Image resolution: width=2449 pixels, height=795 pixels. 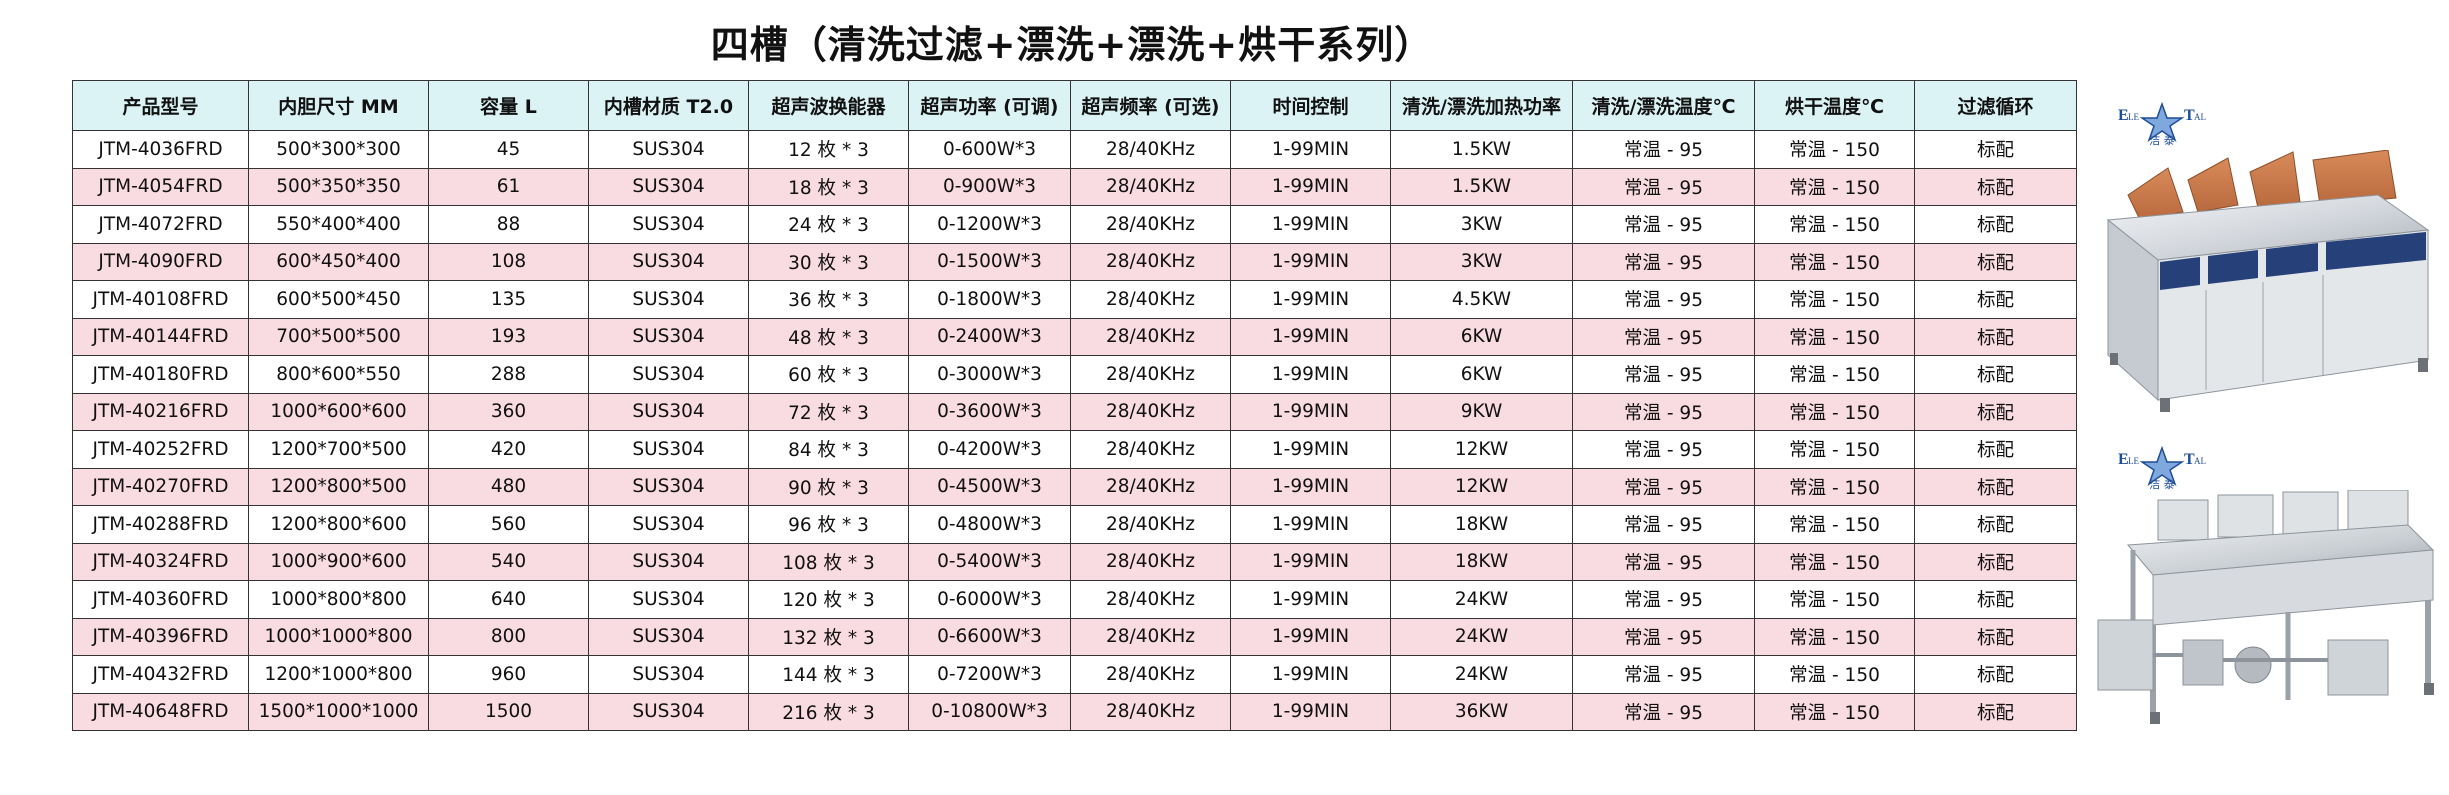 What do you see at coordinates (508, 149) in the screenshot?
I see `table-cell: 45` at bounding box center [508, 149].